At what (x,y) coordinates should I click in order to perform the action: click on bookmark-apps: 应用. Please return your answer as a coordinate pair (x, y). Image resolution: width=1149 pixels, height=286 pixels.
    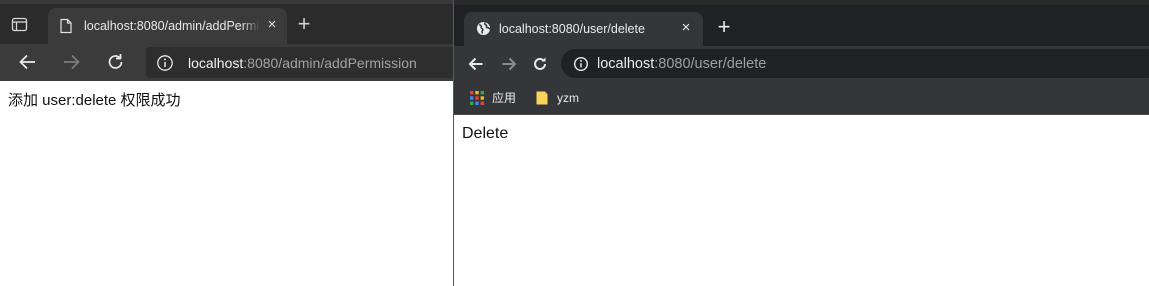
    Looking at the image, I should click on (494, 98).